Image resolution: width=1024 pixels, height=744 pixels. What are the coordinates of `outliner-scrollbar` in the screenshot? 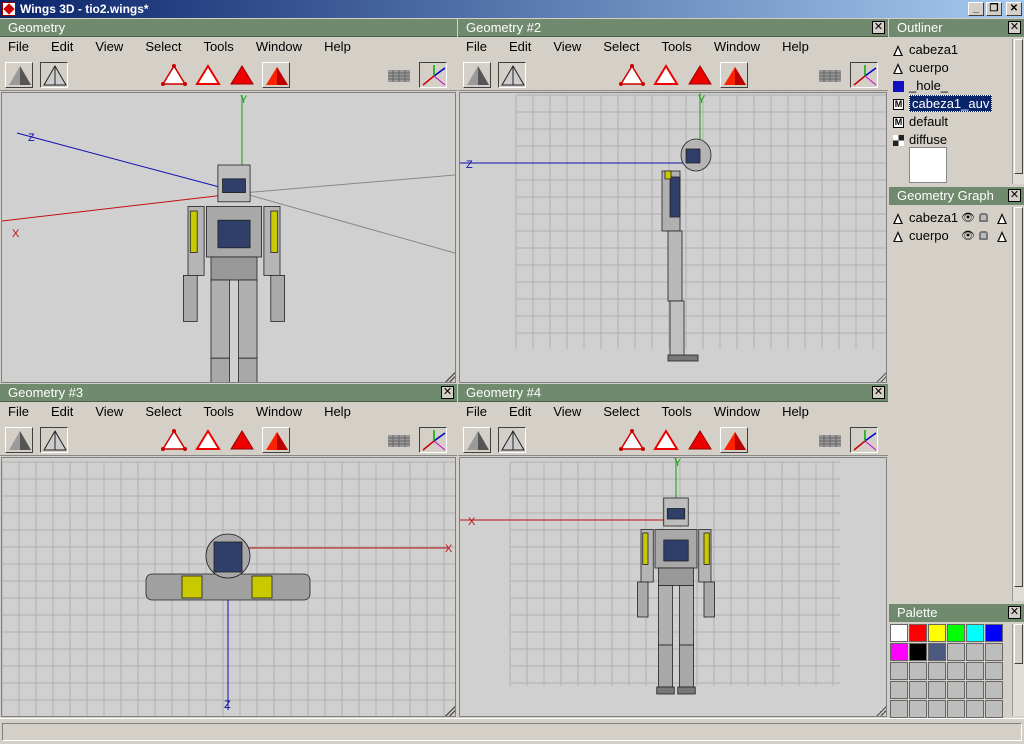 It's located at (1018, 111).